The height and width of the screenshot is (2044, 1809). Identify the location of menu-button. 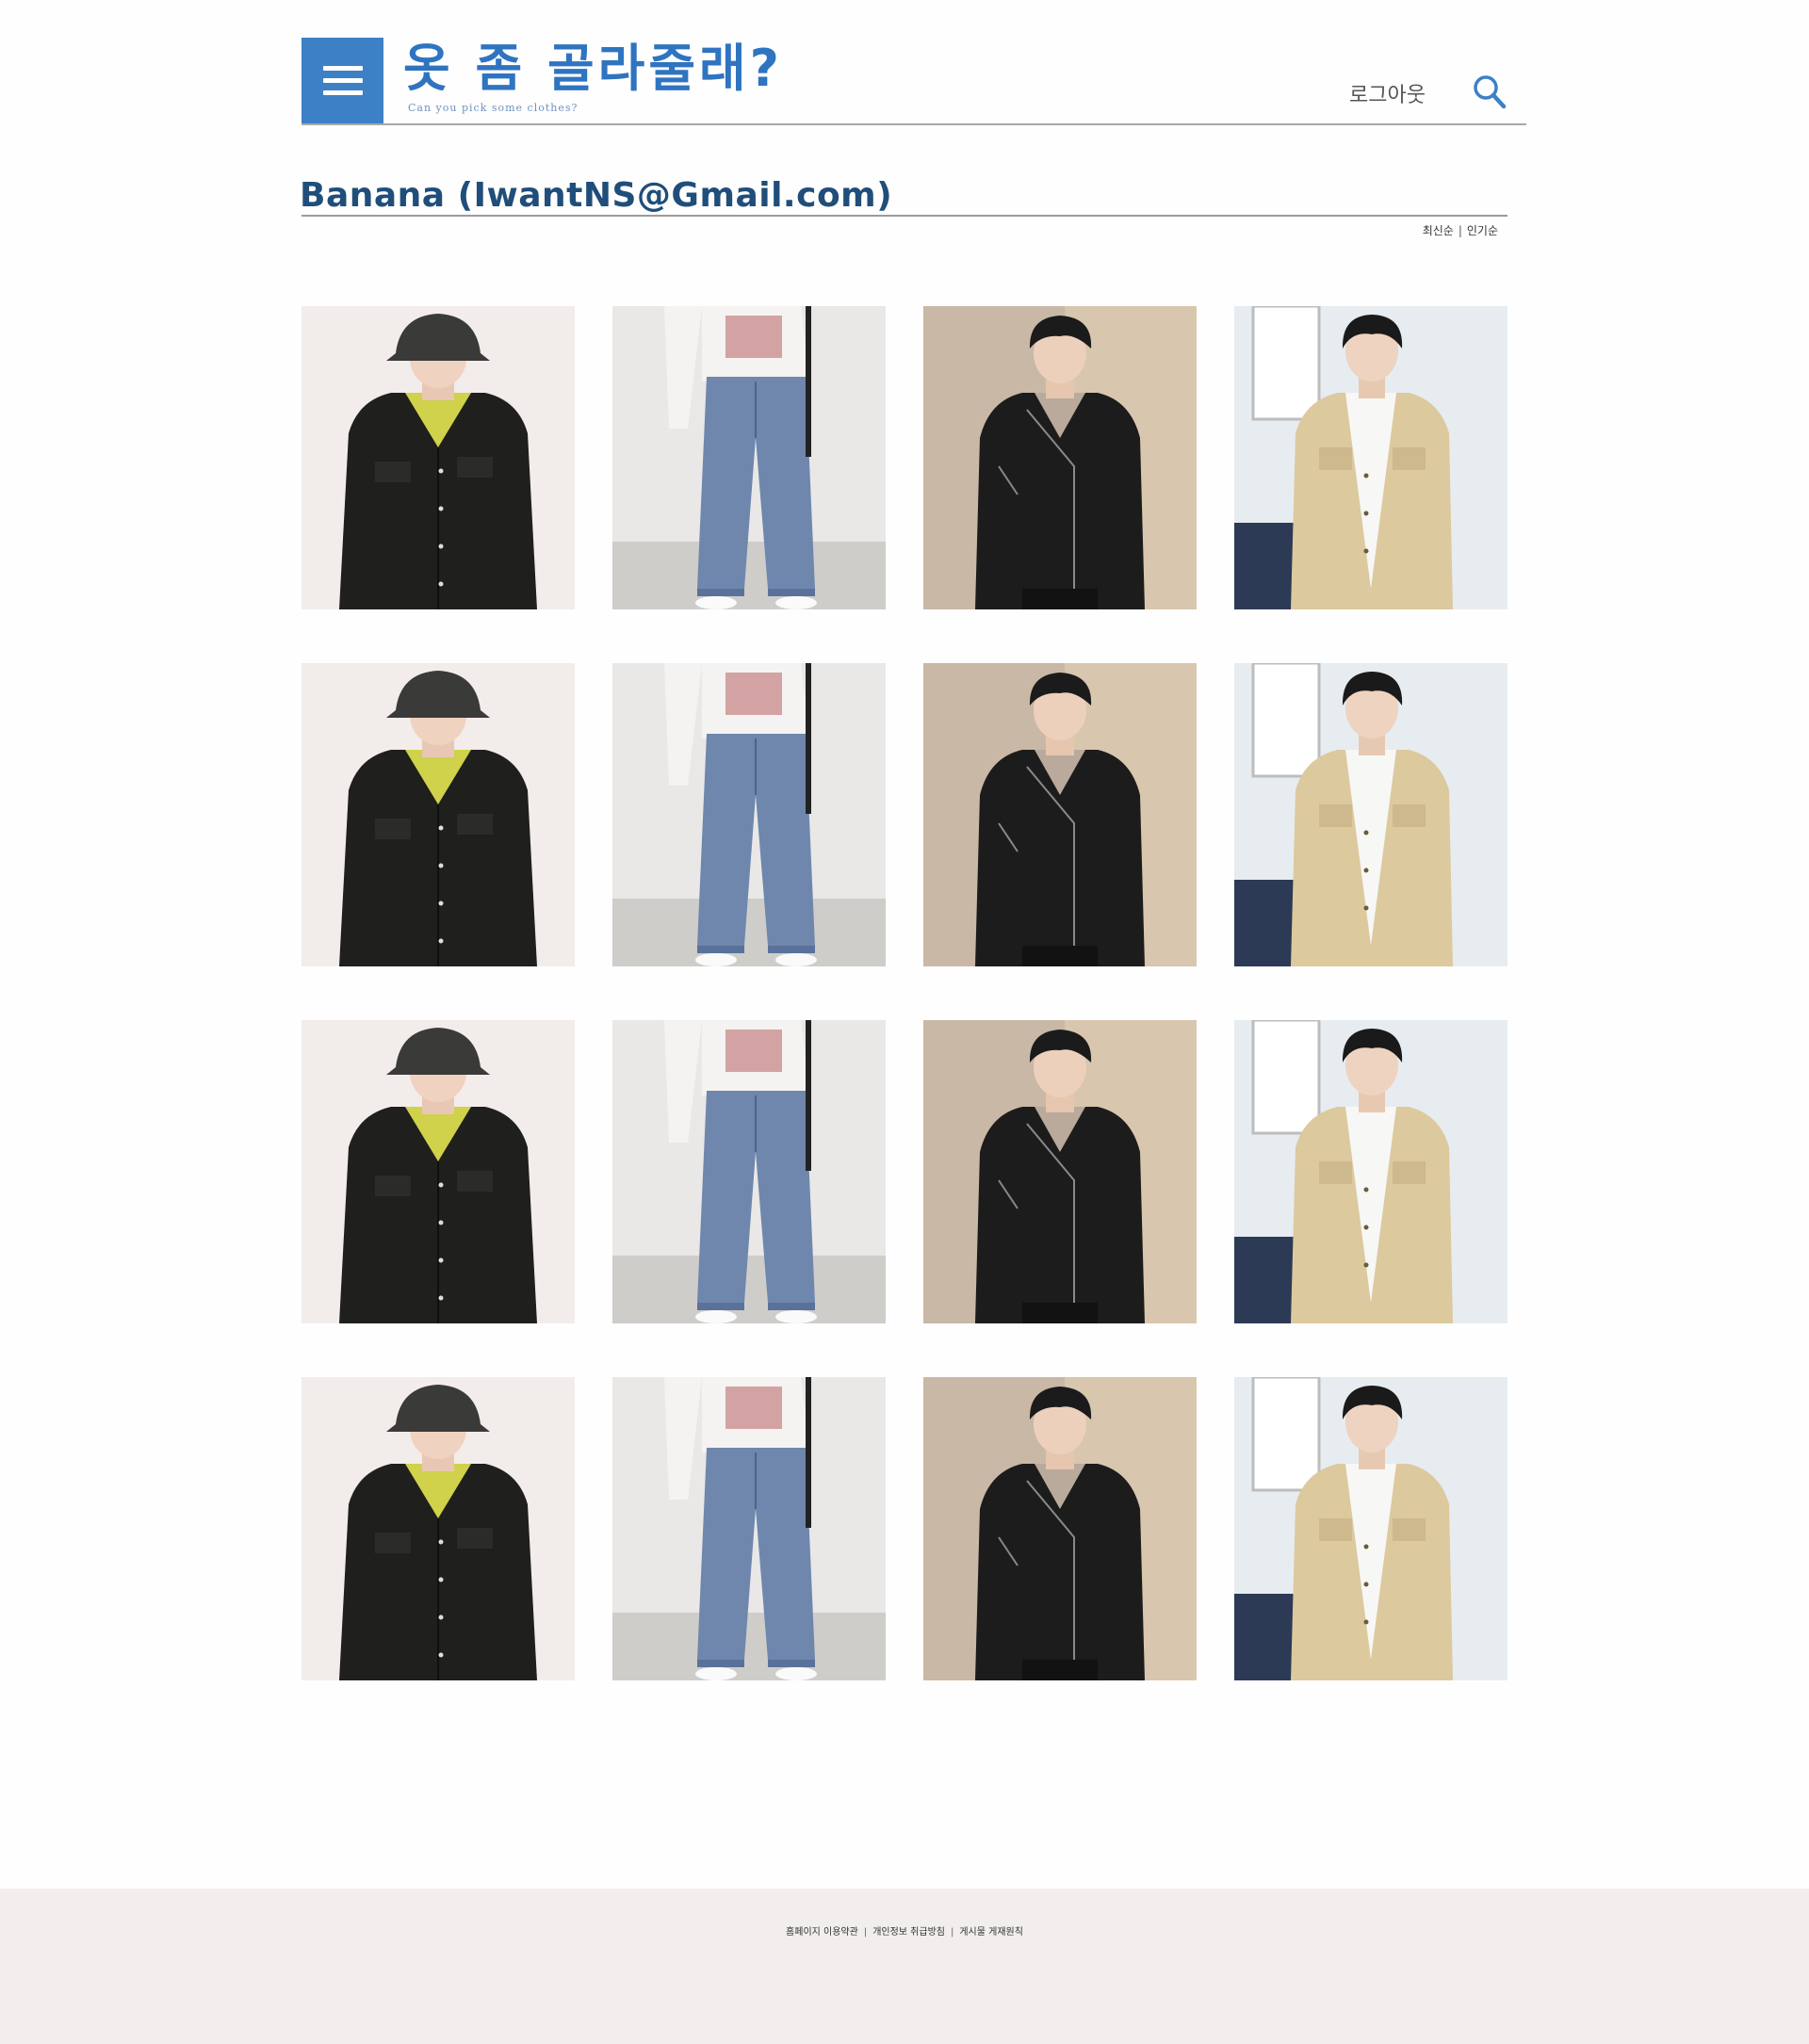
(342, 81).